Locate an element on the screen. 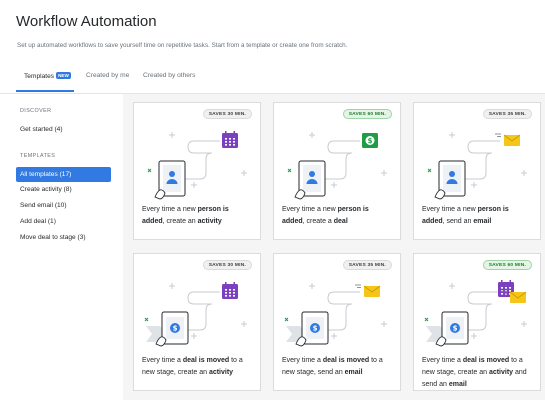 Image resolution: width=545 pixels, height=400 pixels. sidebar-heading-discover: DISCOVER is located at coordinates (36, 111).